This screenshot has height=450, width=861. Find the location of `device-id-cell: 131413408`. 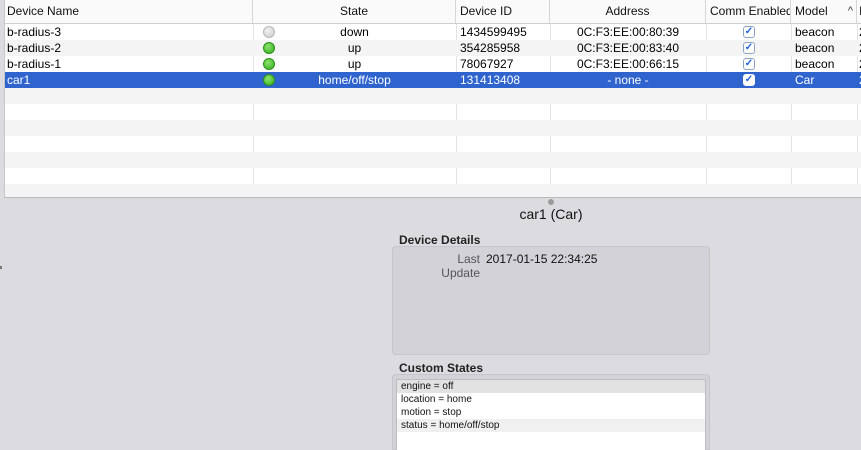

device-id-cell: 131413408 is located at coordinates (490, 80).